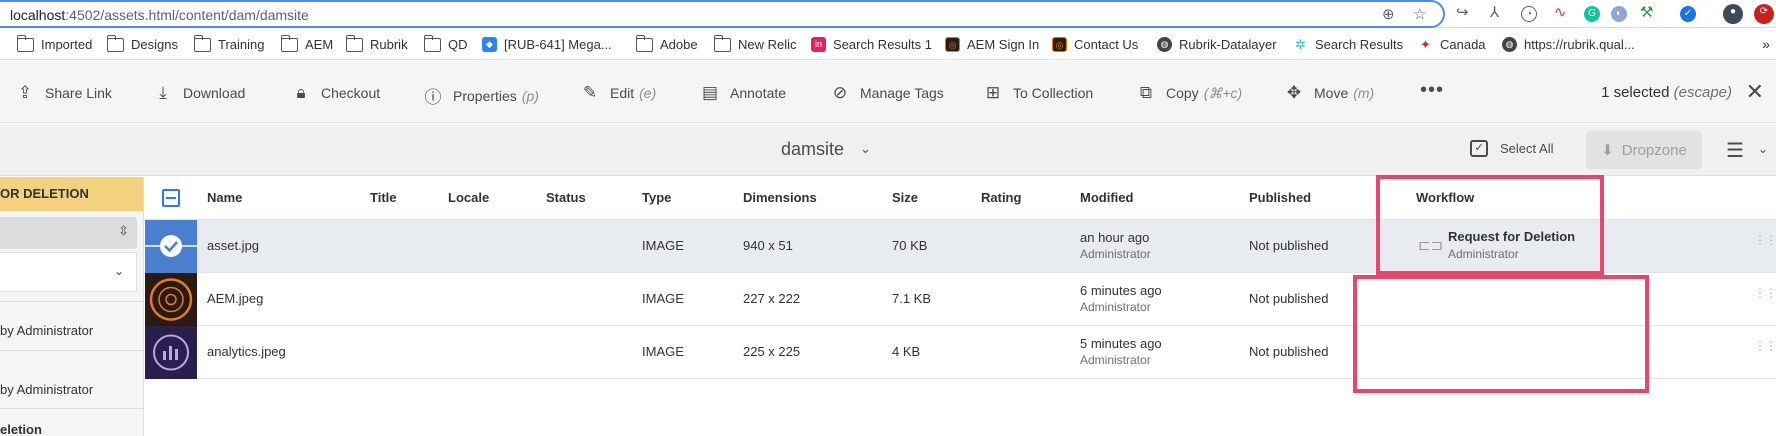  What do you see at coordinates (1053, 93) in the screenshot?
I see `action-label: To Collection` at bounding box center [1053, 93].